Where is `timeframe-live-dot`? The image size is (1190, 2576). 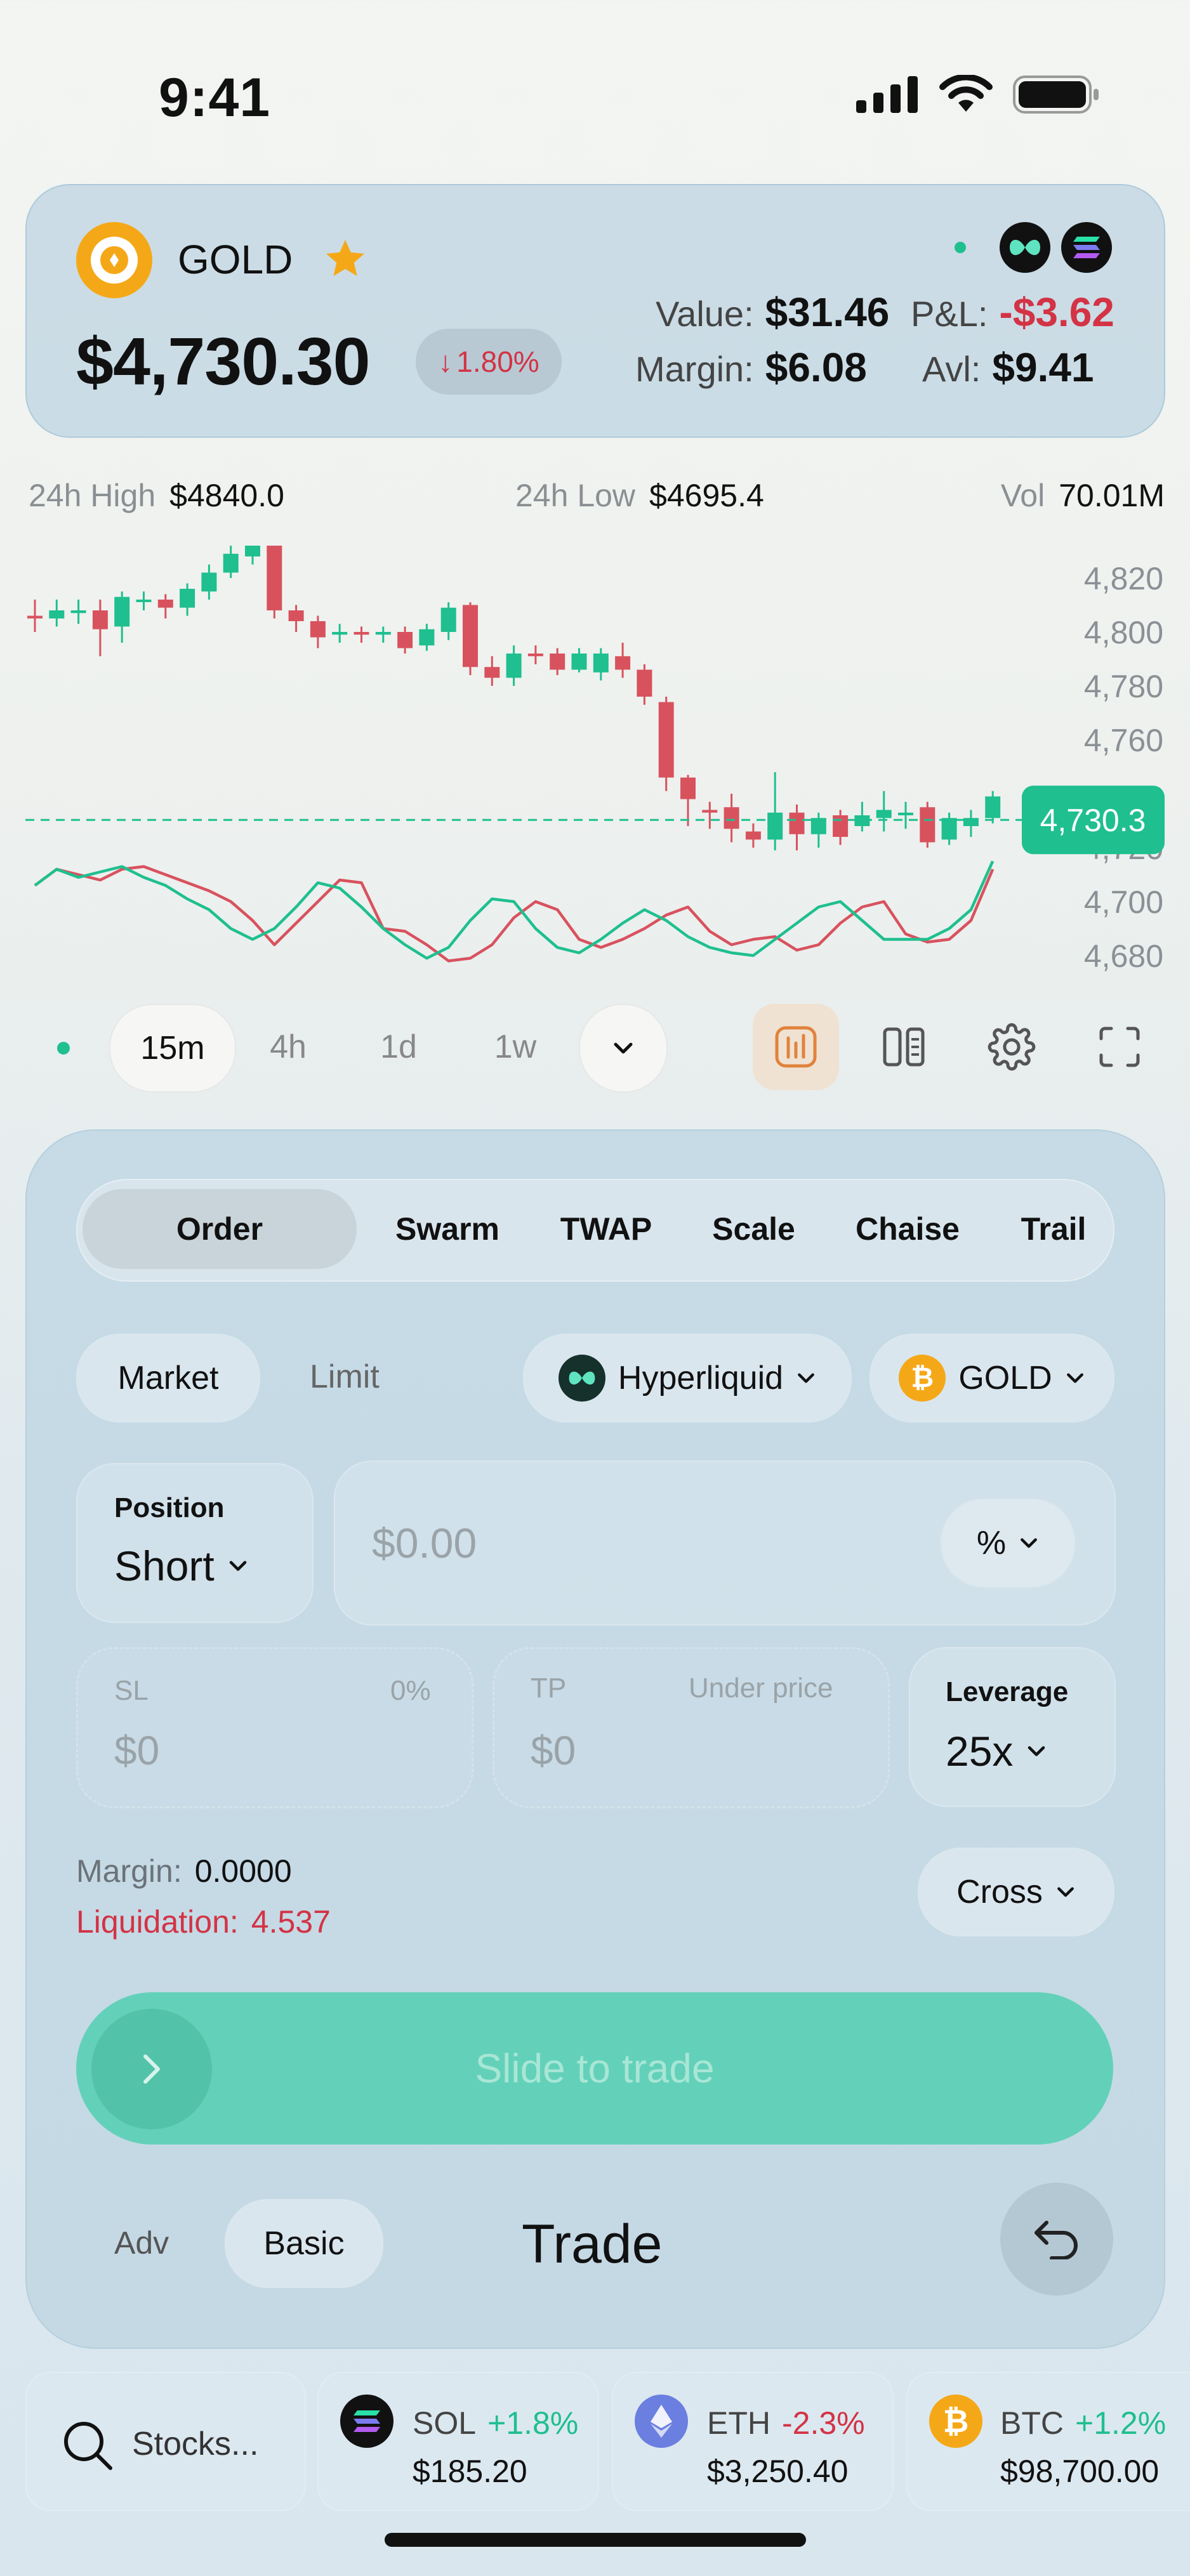 timeframe-live-dot is located at coordinates (64, 1048).